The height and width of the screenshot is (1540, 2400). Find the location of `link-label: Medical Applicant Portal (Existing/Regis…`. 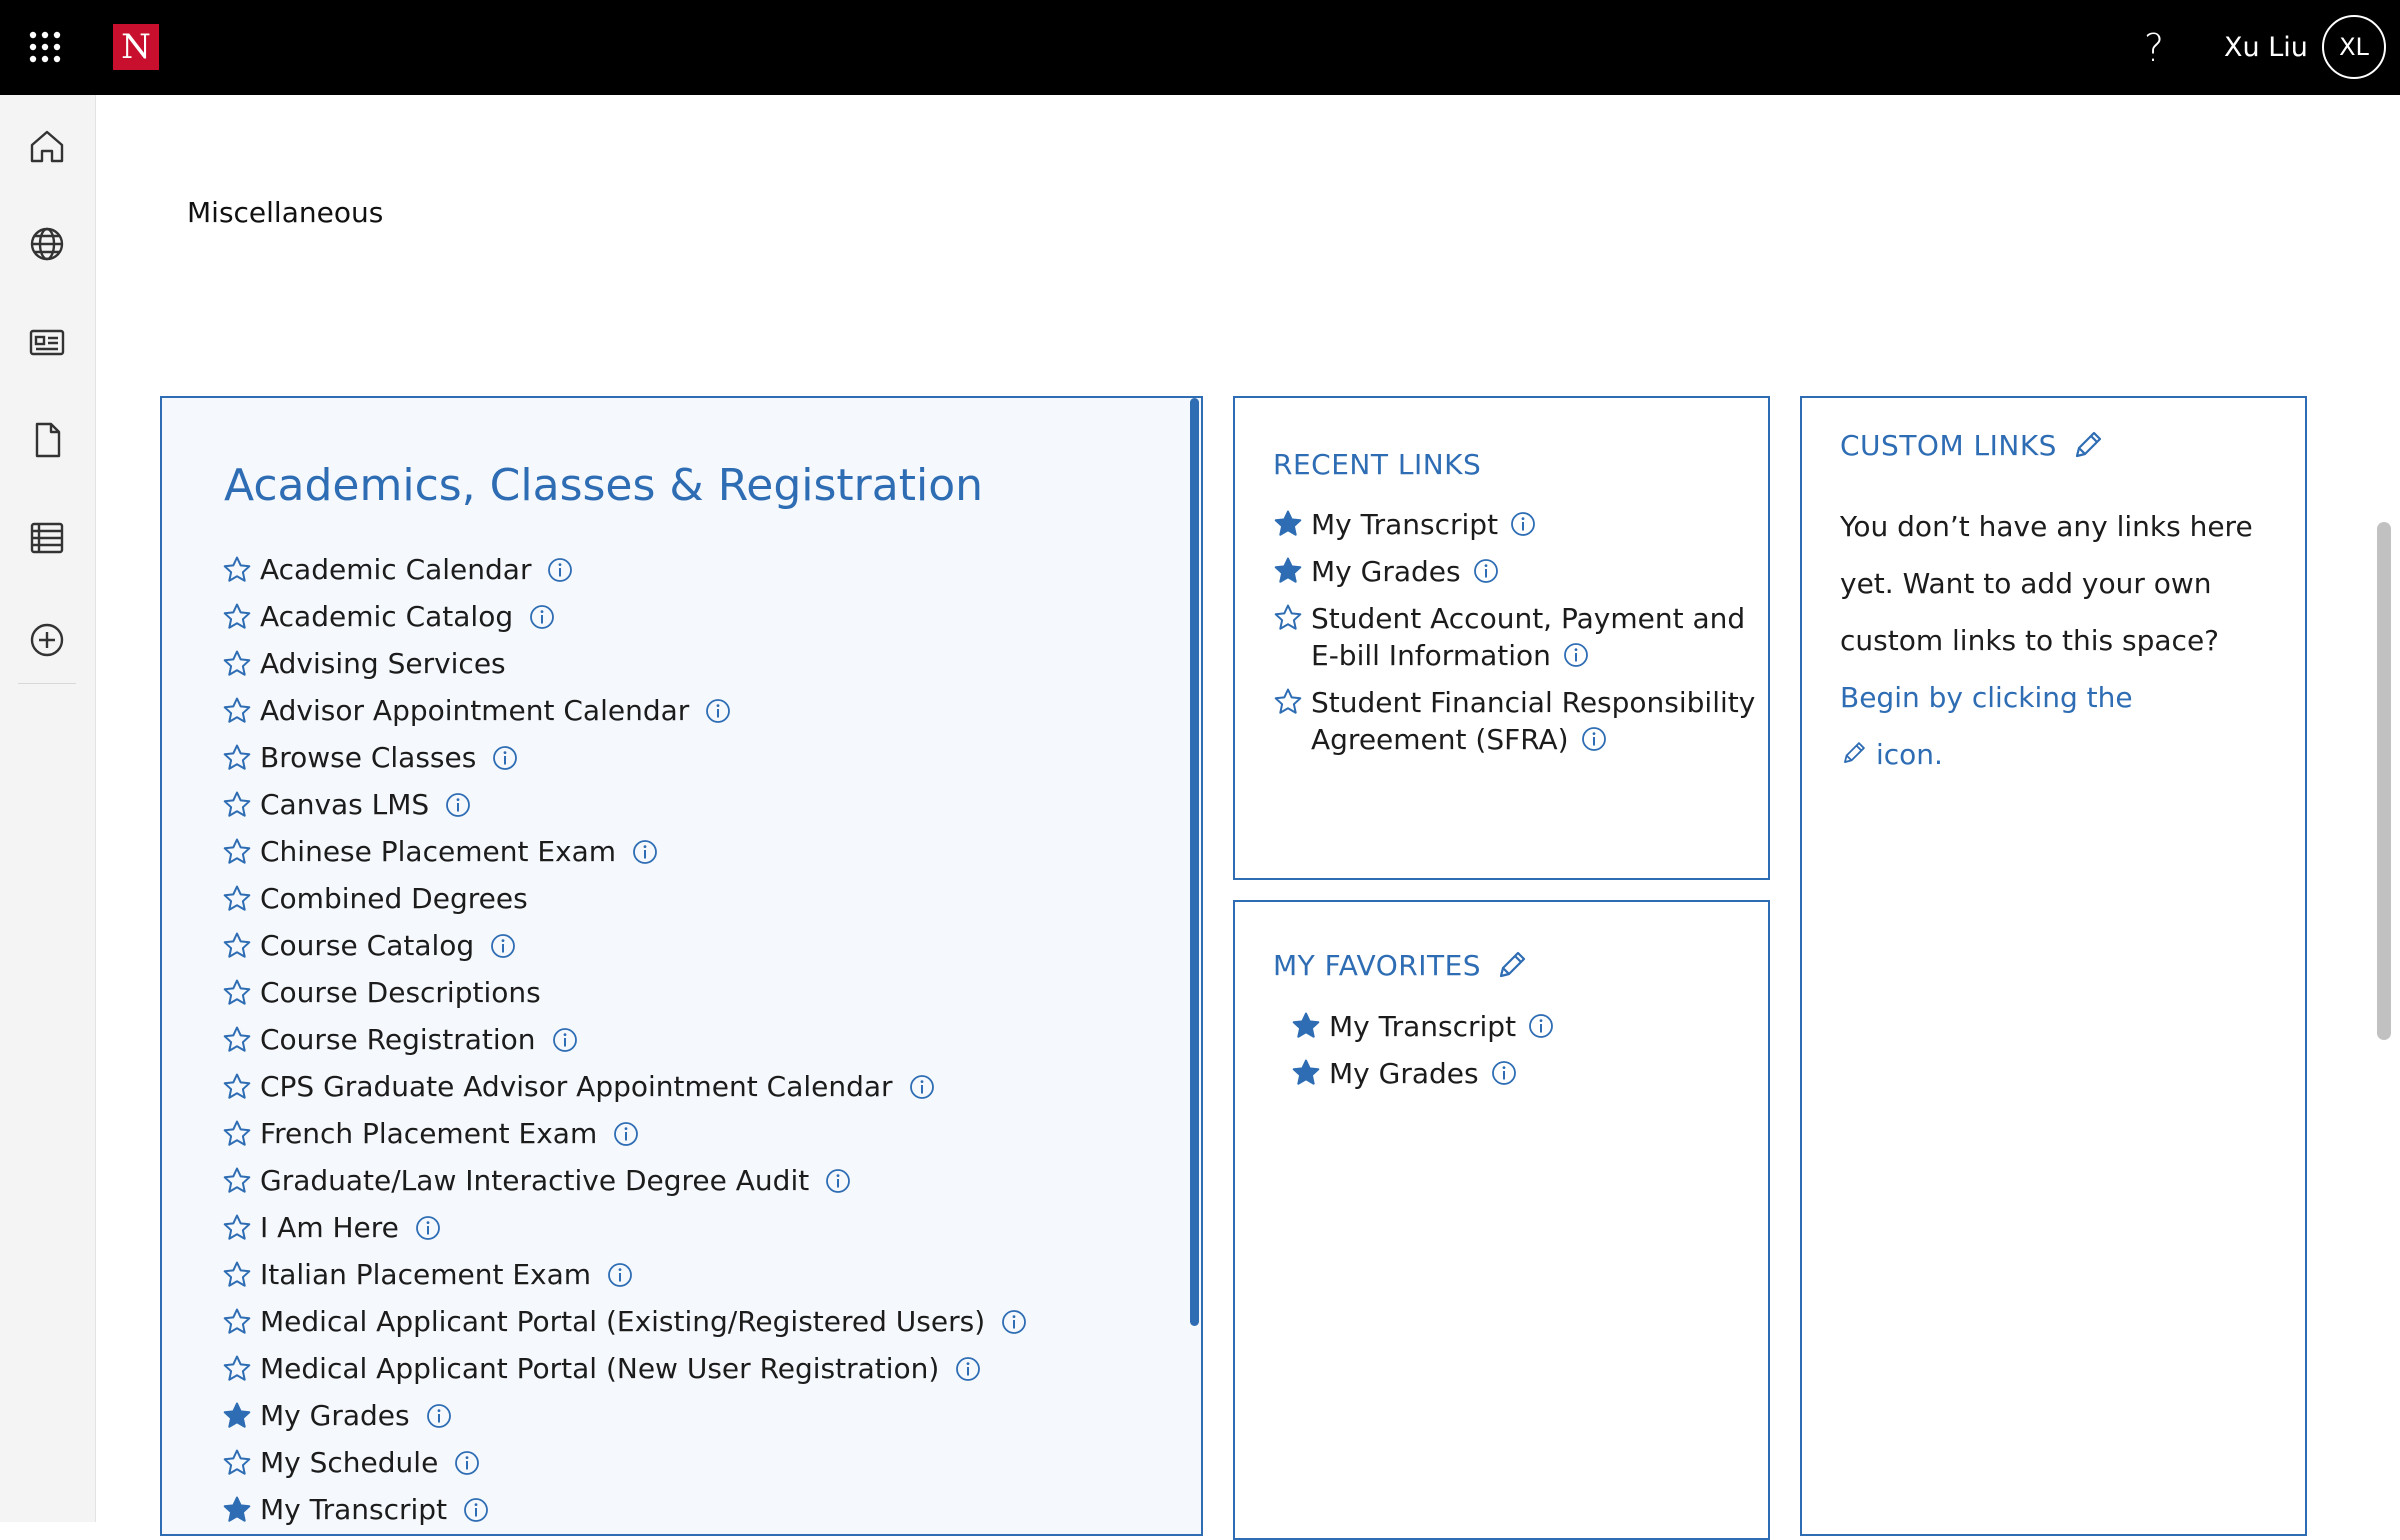

link-label: Medical Applicant Portal (Existing/Regis… is located at coordinates (622, 1321).